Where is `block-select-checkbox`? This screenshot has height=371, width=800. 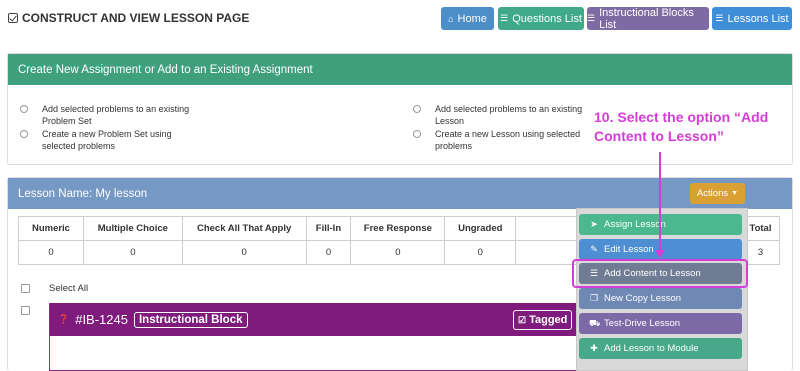
block-select-checkbox is located at coordinates (25, 310).